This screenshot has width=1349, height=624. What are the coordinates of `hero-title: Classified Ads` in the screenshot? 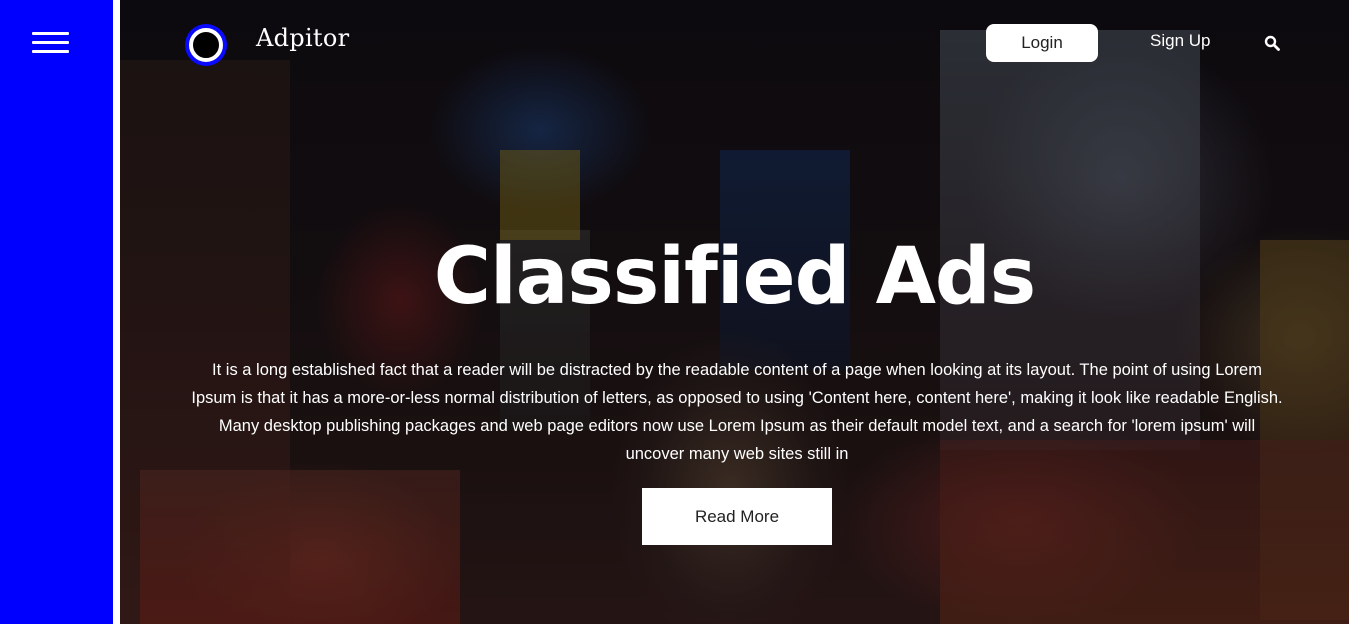 It's located at (734, 277).